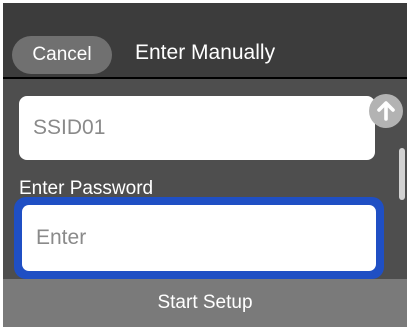 Image resolution: width=412 pixels, height=332 pixels. Describe the element at coordinates (205, 303) in the screenshot. I see `start-setup-button: Start Setup` at that location.